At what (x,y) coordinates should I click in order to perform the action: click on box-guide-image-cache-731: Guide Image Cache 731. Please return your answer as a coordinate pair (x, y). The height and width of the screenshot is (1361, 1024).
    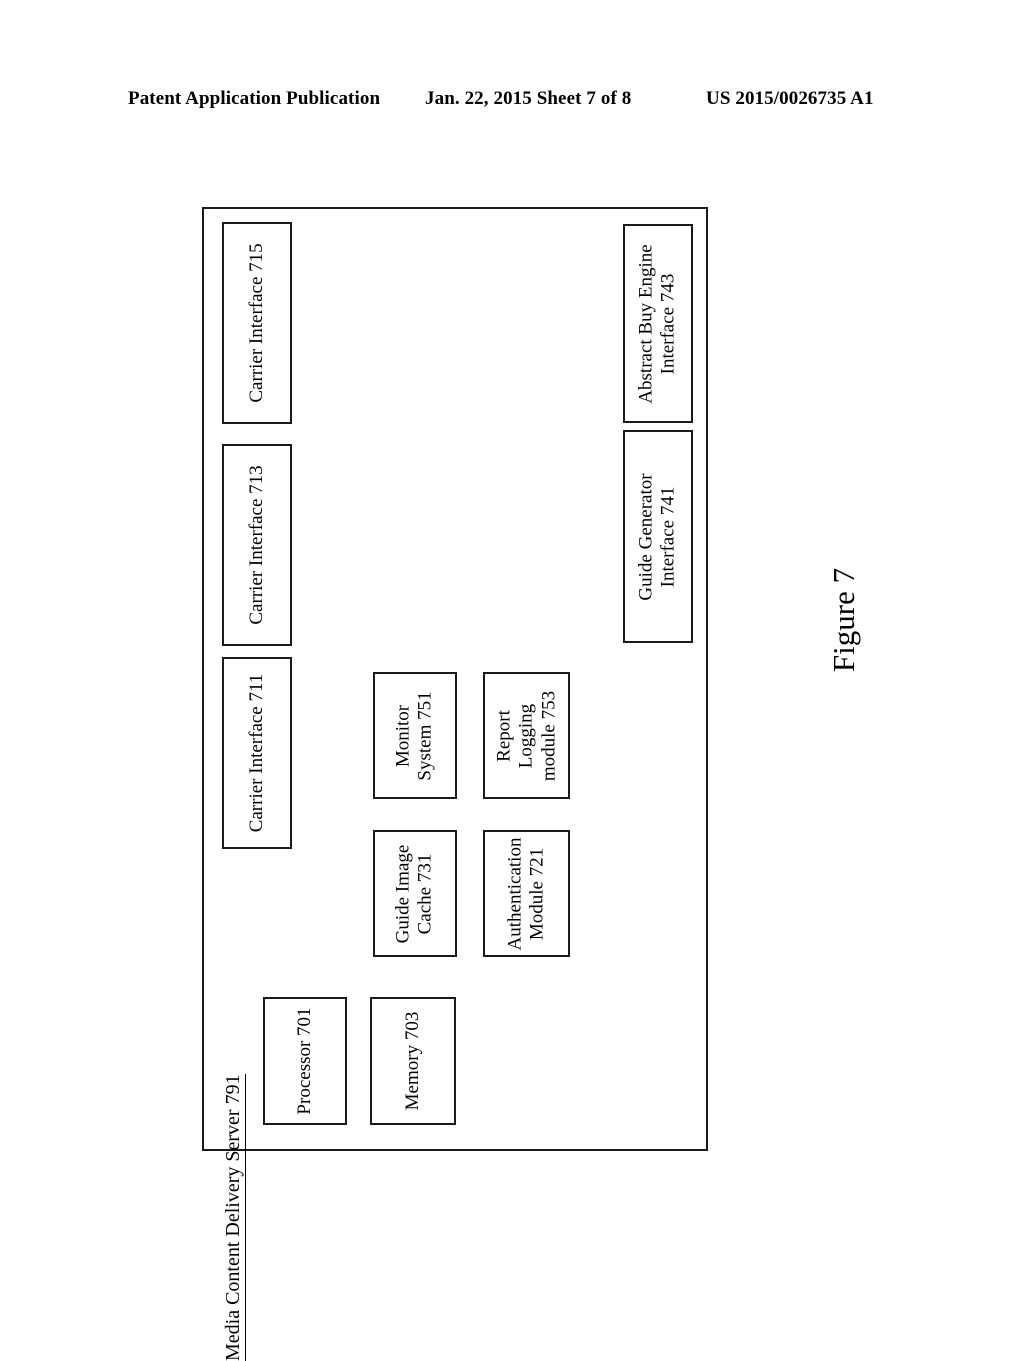
    Looking at the image, I should click on (415, 893).